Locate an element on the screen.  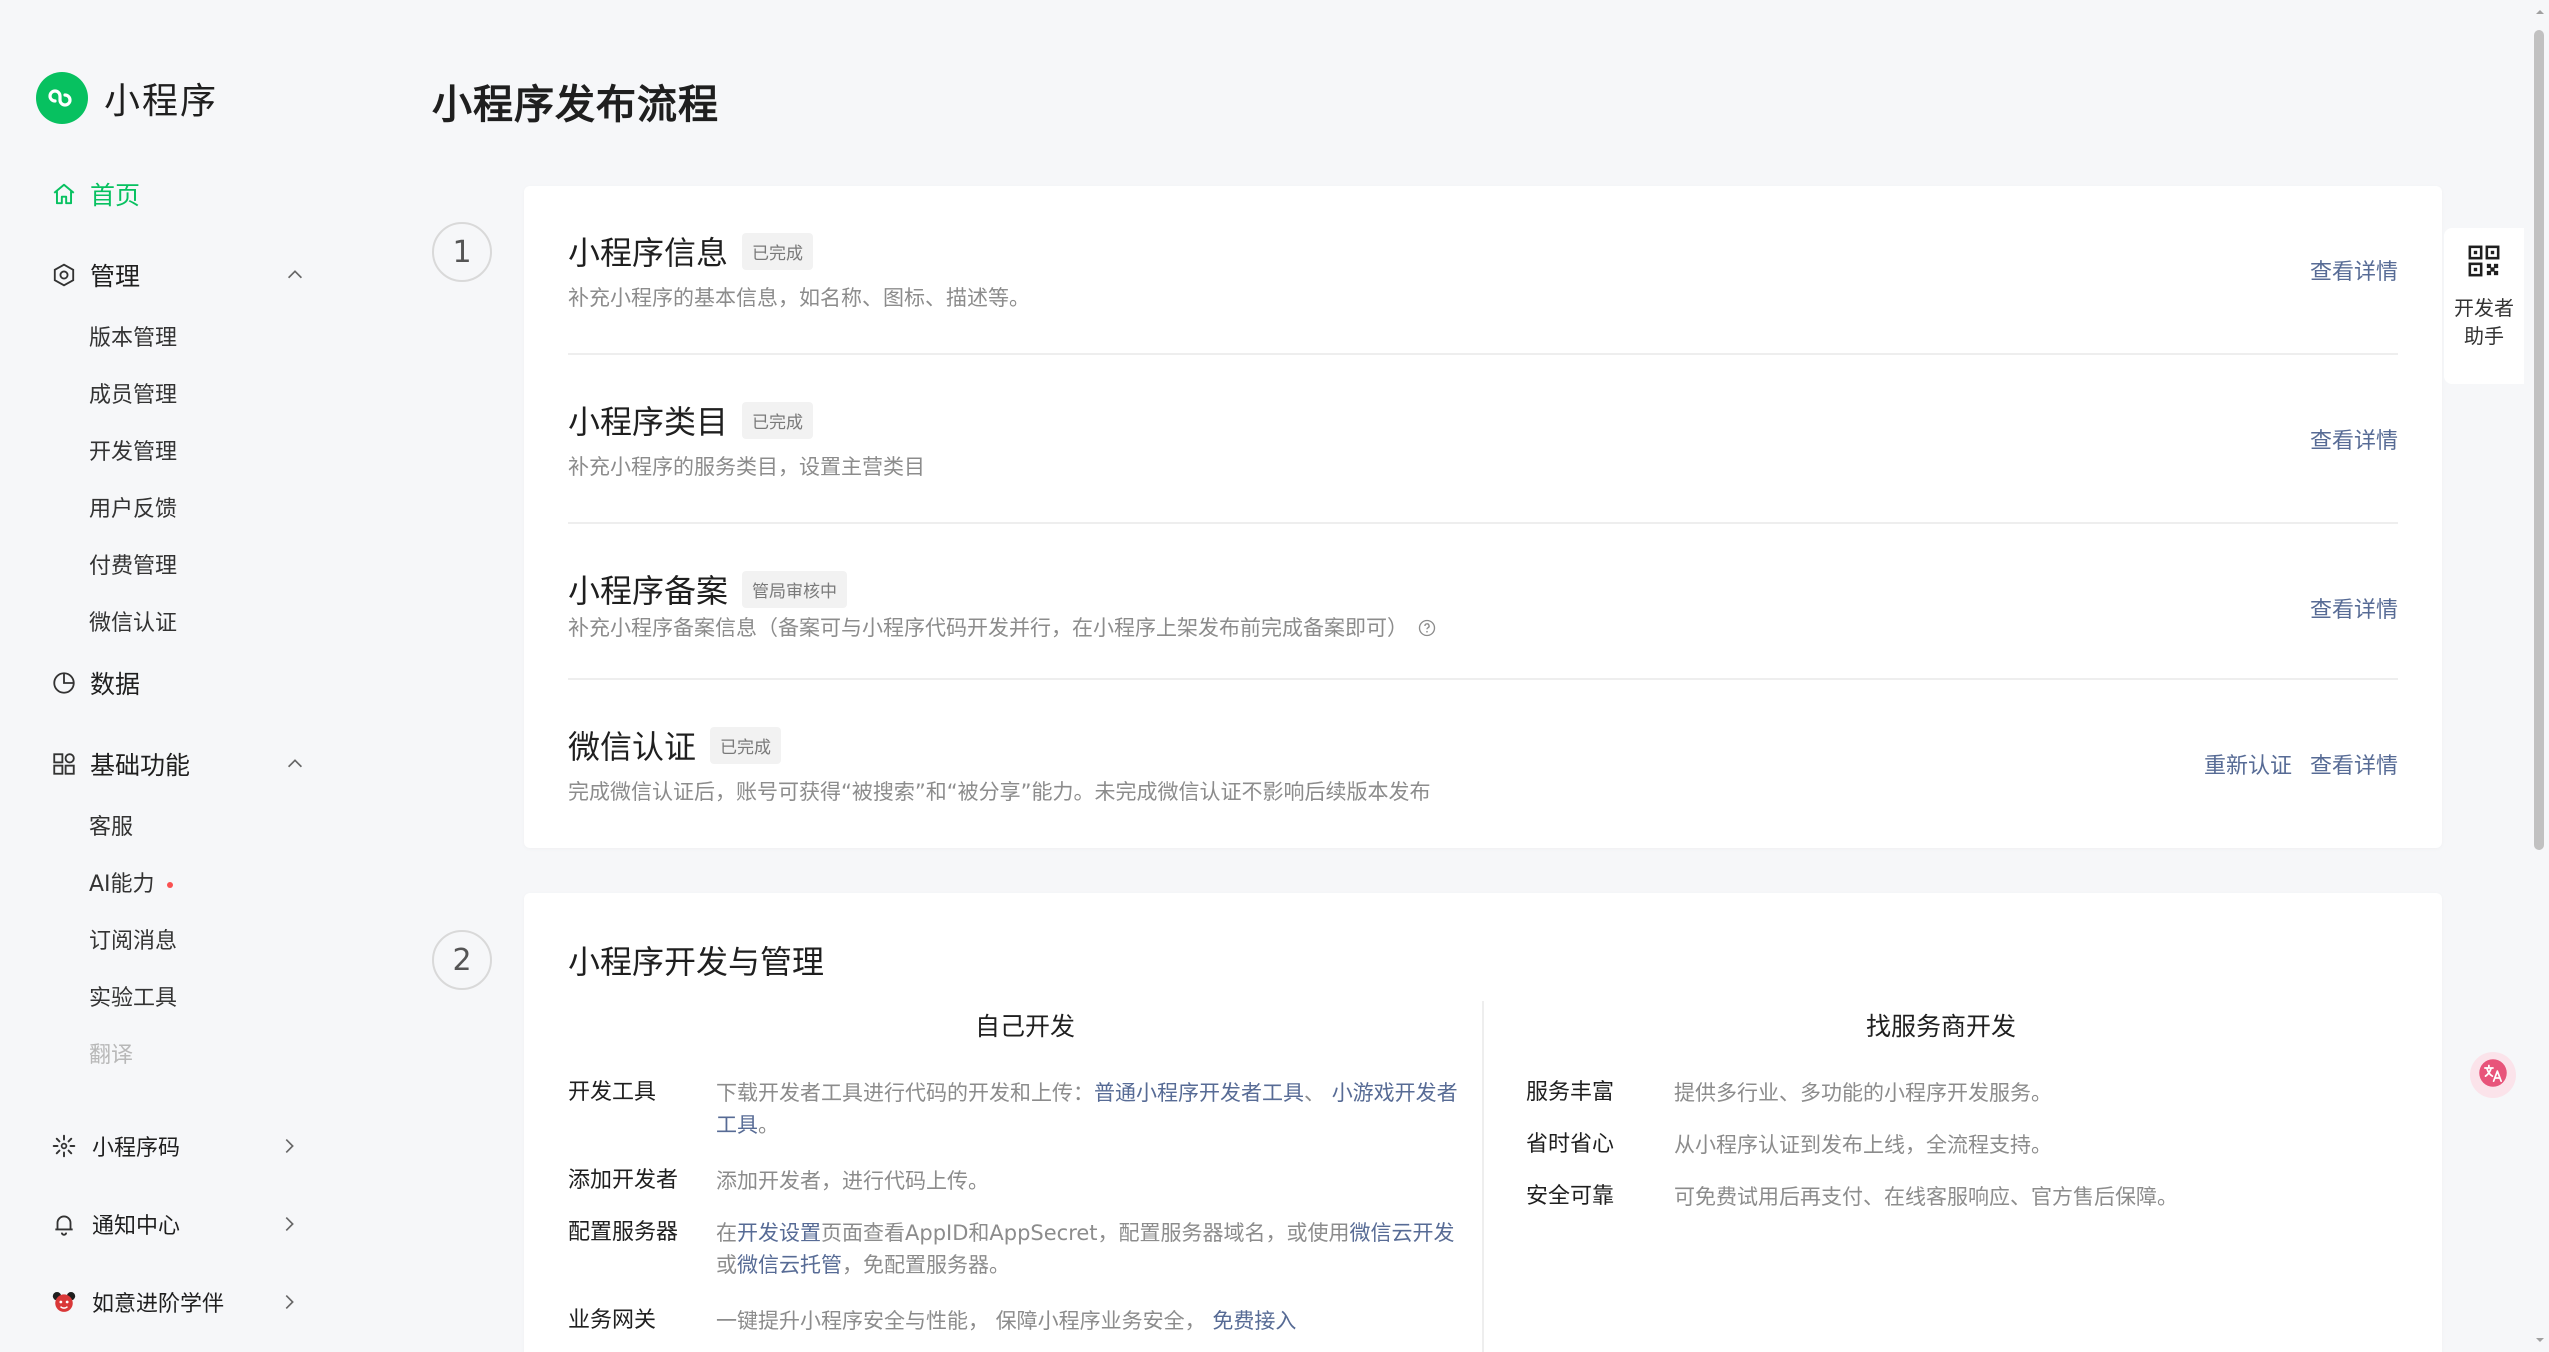
vendor-row: 服务丰富 提供多行业、多功能的小程序开发服务。 is located at coordinates (1956, 1093).